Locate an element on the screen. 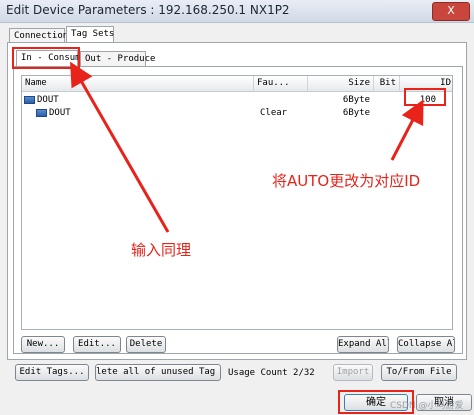 The height and width of the screenshot is (415, 474). annotation-same-for-input: 输入同理 is located at coordinates (161, 250).